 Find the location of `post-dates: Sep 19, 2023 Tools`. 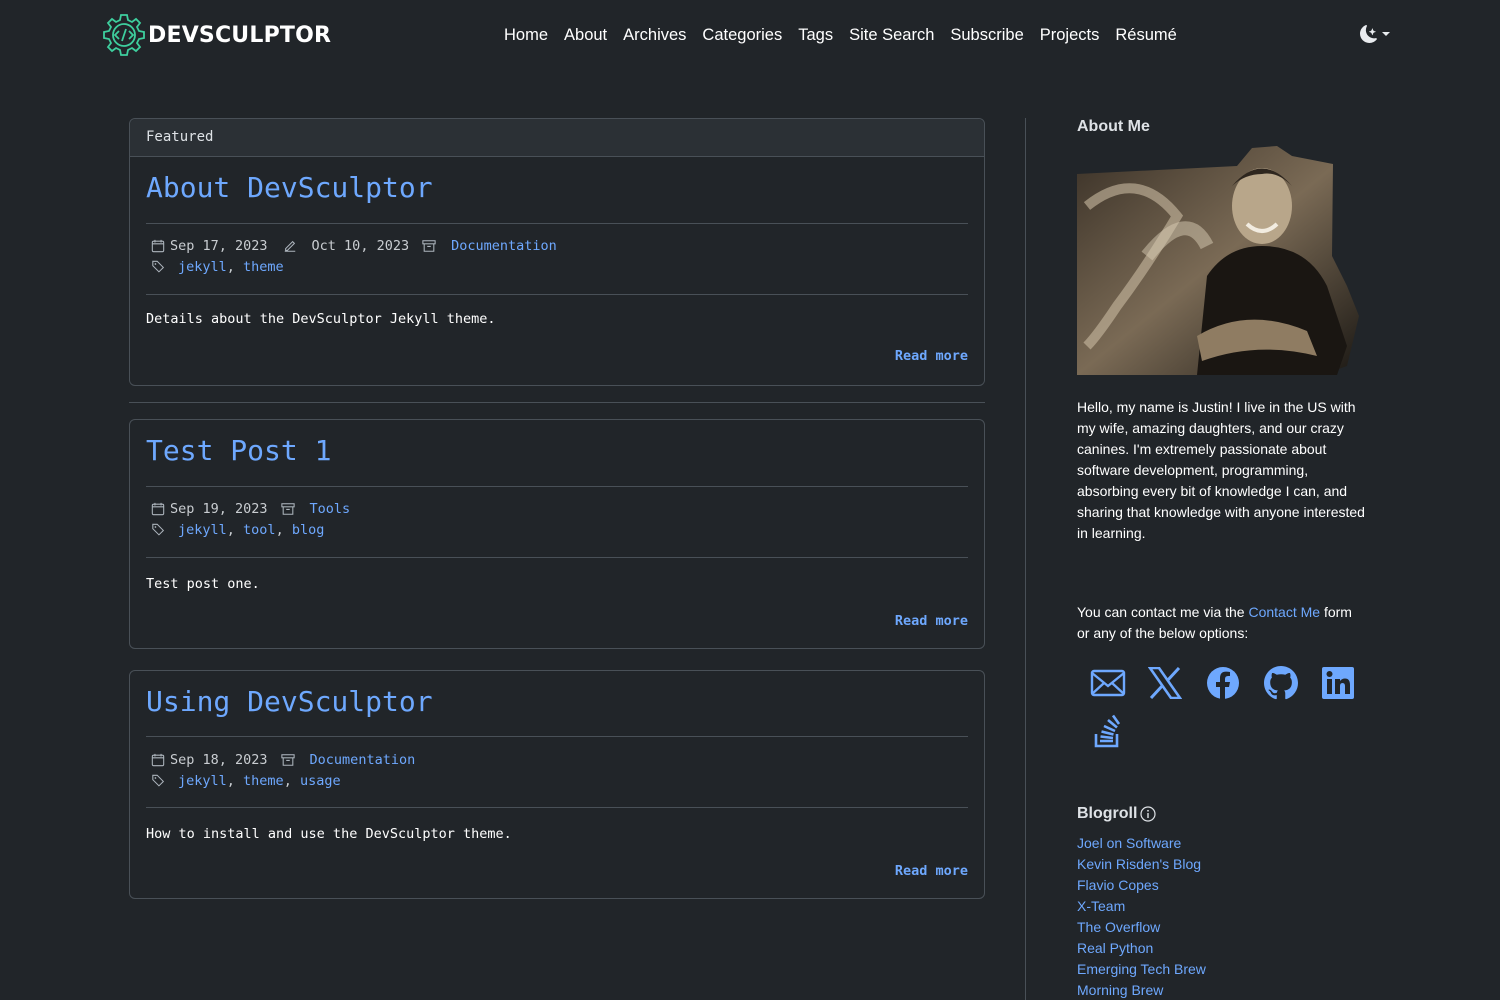

post-dates: Sep 19, 2023 Tools is located at coordinates (250, 508).